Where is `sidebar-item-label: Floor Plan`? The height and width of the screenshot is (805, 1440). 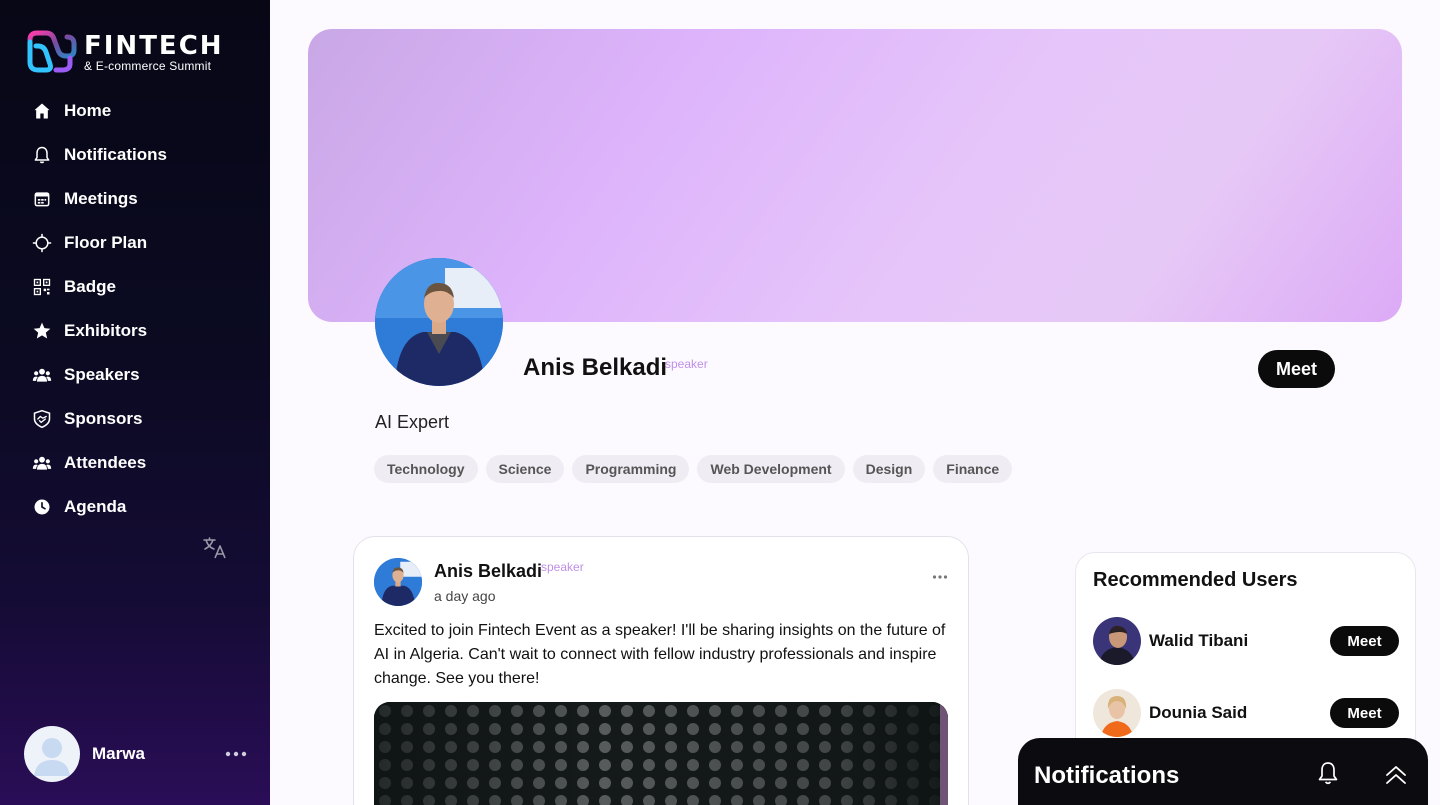
sidebar-item-label: Floor Plan is located at coordinates (106, 242).